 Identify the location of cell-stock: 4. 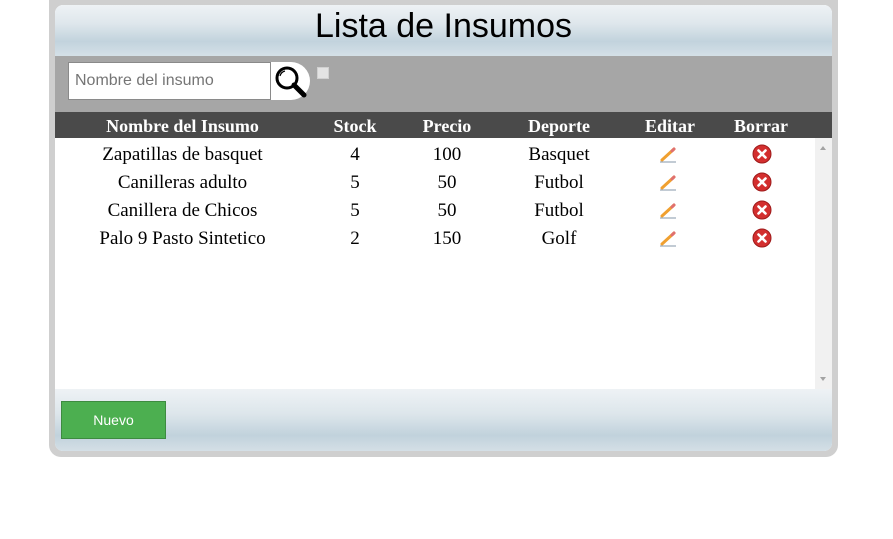
(355, 154).